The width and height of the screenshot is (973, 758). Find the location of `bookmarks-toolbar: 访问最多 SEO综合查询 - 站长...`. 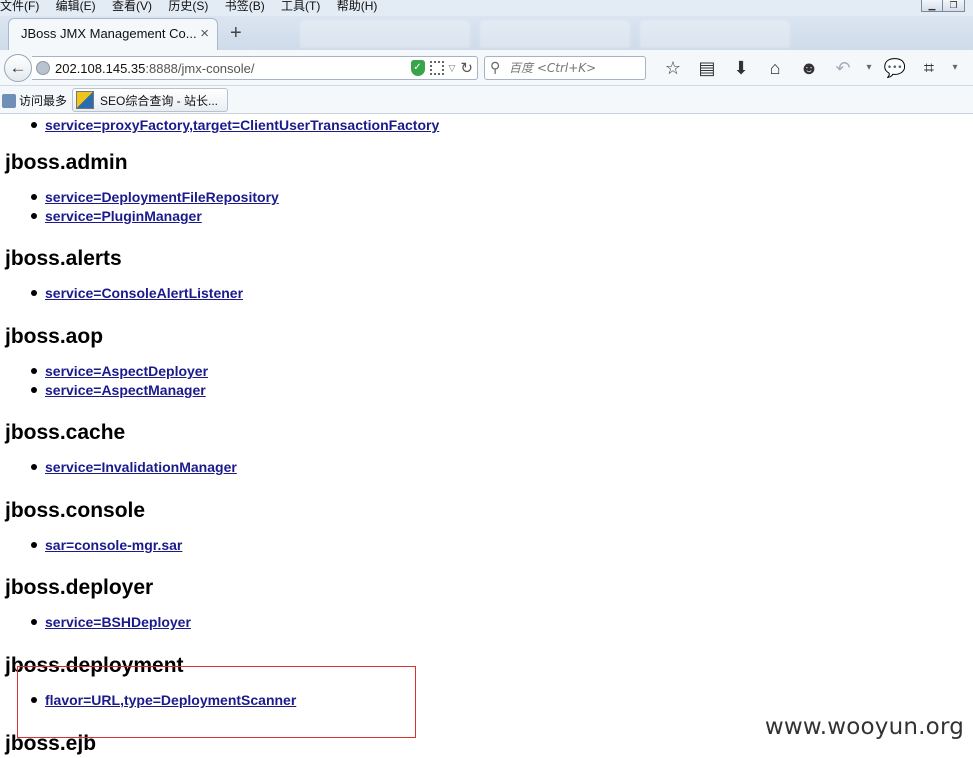

bookmarks-toolbar: 访问最多 SEO综合查询 - 站长... is located at coordinates (486, 100).